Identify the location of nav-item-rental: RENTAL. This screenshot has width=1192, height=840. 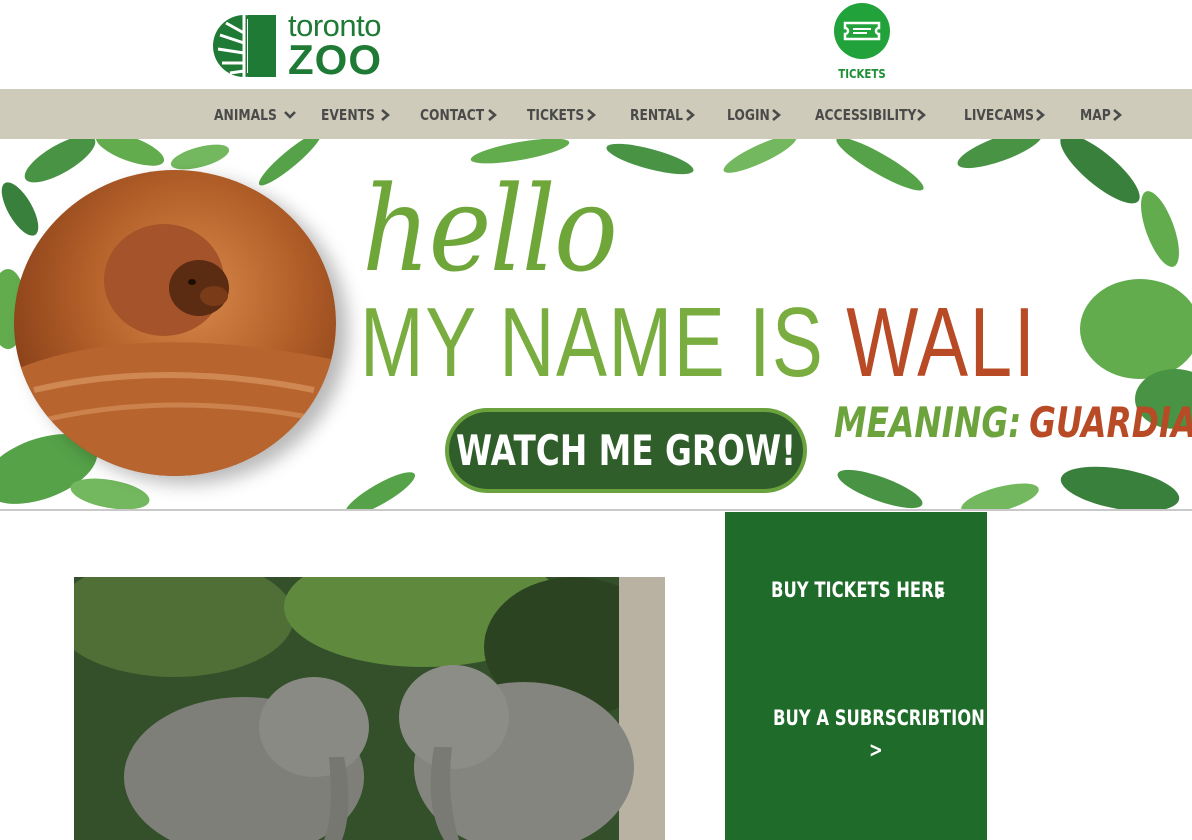
(662, 115).